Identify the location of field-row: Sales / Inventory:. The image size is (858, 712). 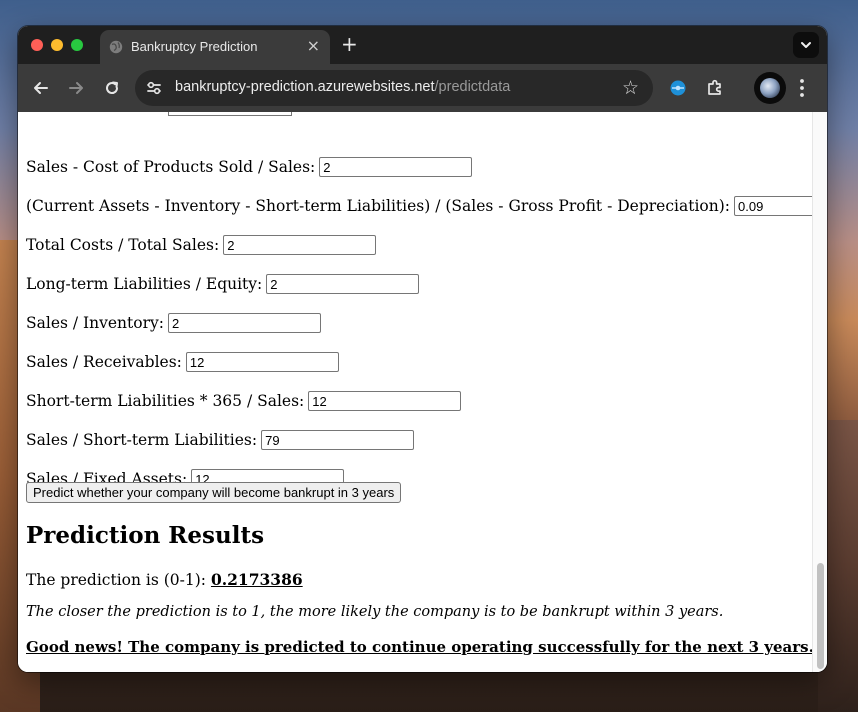
(173, 322).